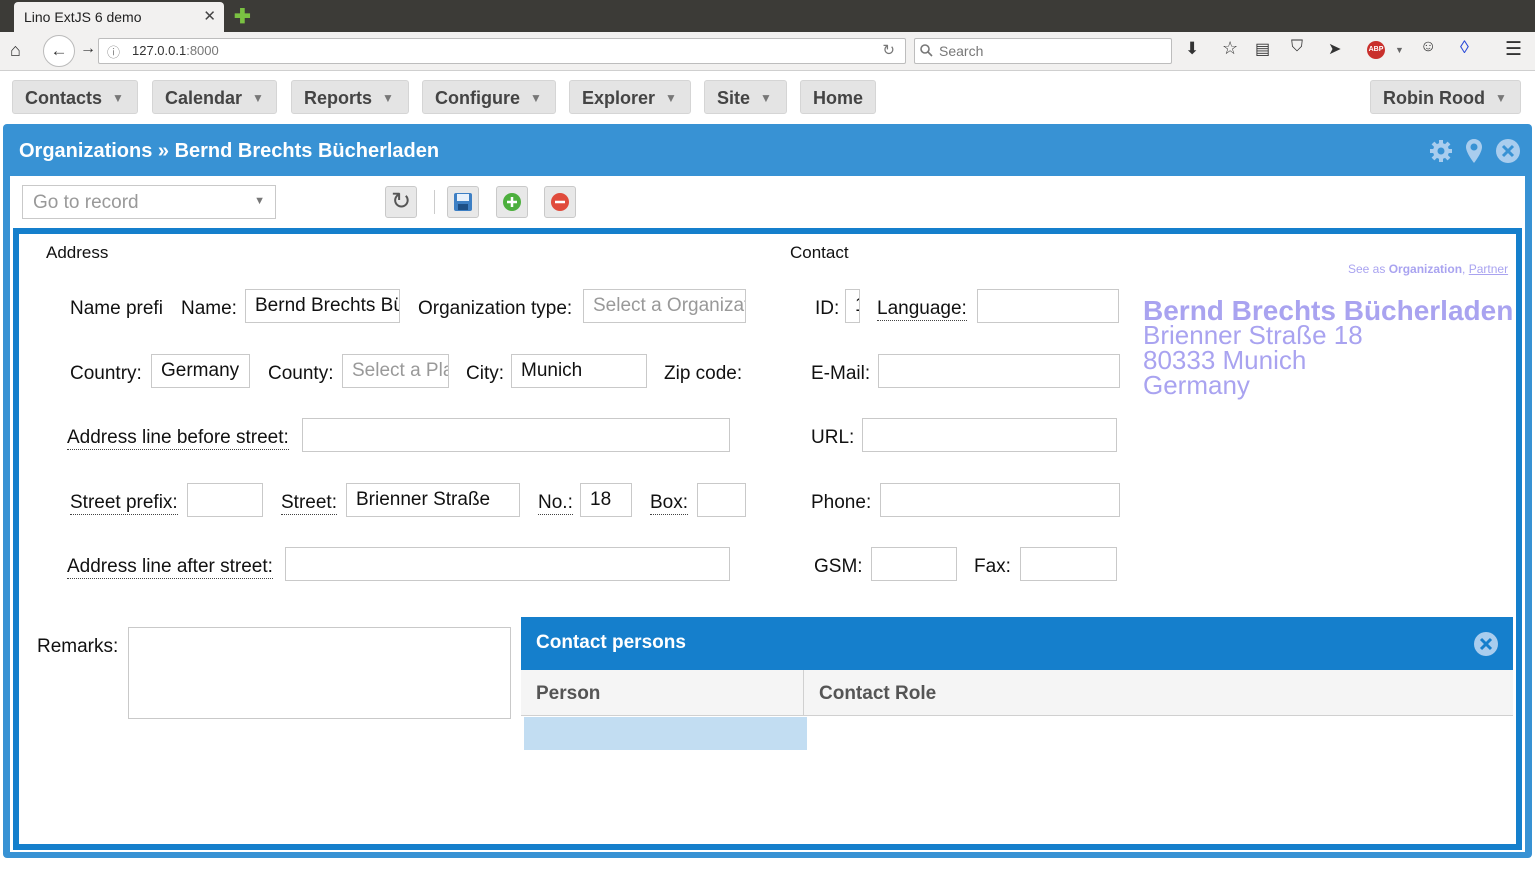 The width and height of the screenshot is (1535, 876). Describe the element at coordinates (400, 370) in the screenshot. I see `county-placeholder: Select a Pla` at that location.